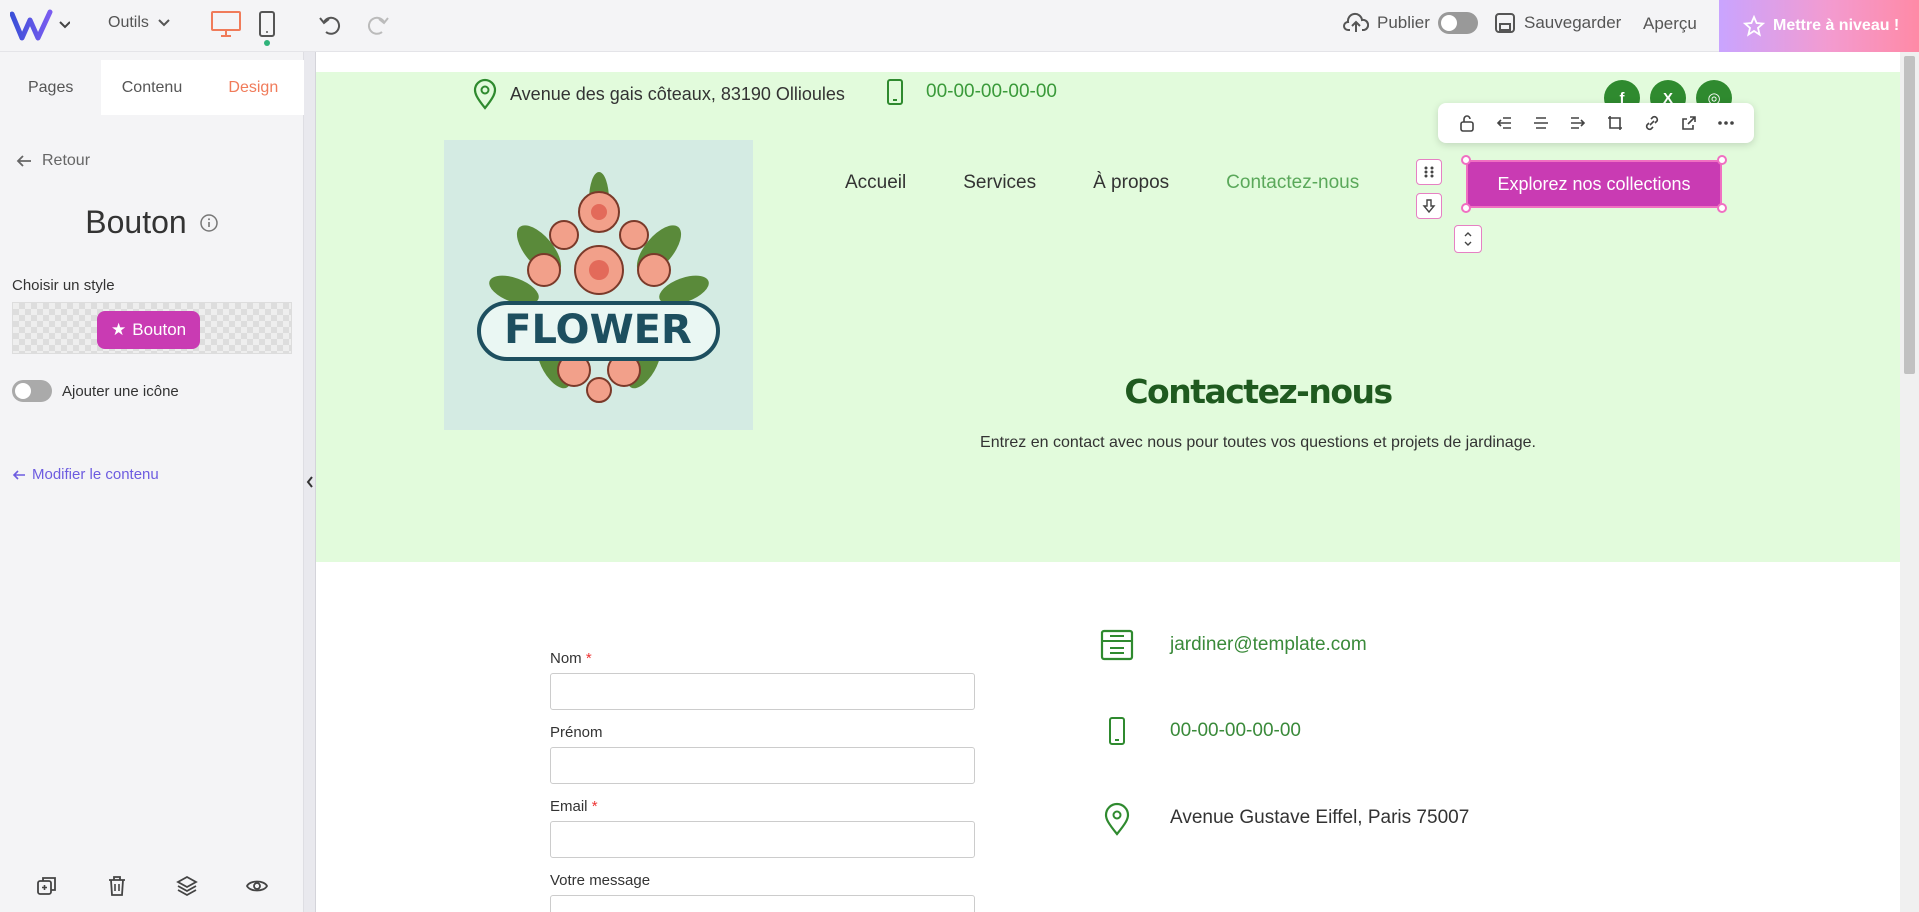 The image size is (1919, 912). What do you see at coordinates (1754, 26) in the screenshot?
I see `star-icon` at bounding box center [1754, 26].